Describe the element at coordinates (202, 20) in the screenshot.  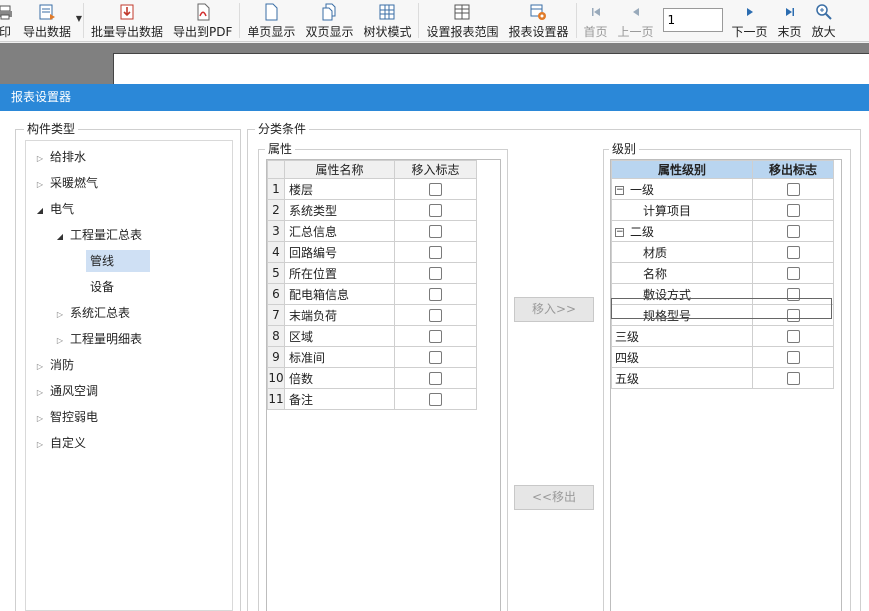
I see `toolbar-button-pdf: 导出到PDF` at that location.